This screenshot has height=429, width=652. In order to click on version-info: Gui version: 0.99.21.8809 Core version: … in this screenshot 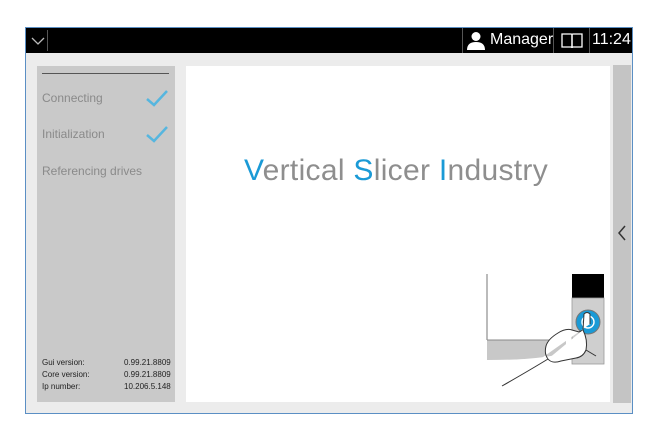, I will do `click(107, 375)`.